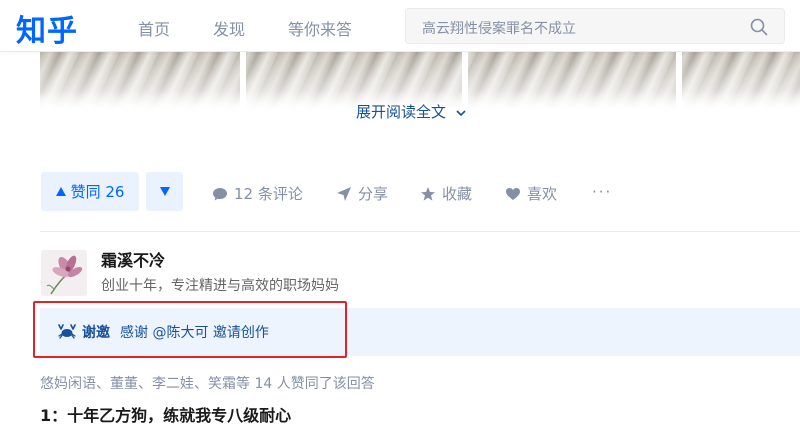 Image resolution: width=800 pixels, height=431 pixels. What do you see at coordinates (595, 26) in the screenshot?
I see `search-input: 高云翔性侵案罪名不成立` at bounding box center [595, 26].